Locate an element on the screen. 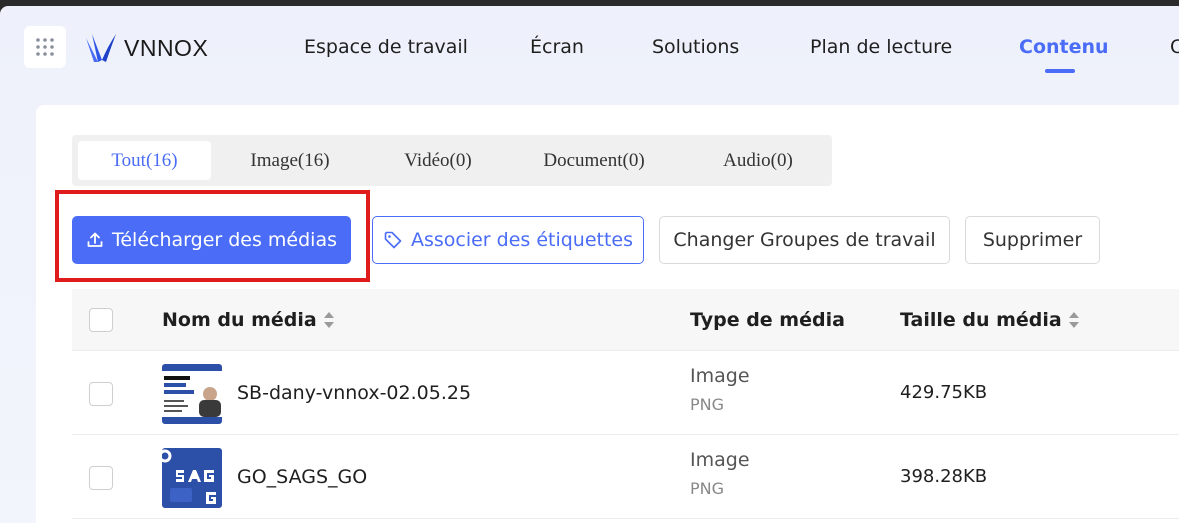 This screenshot has width=1179, height=523. media-name: GO_SAGS_GO is located at coordinates (302, 477).